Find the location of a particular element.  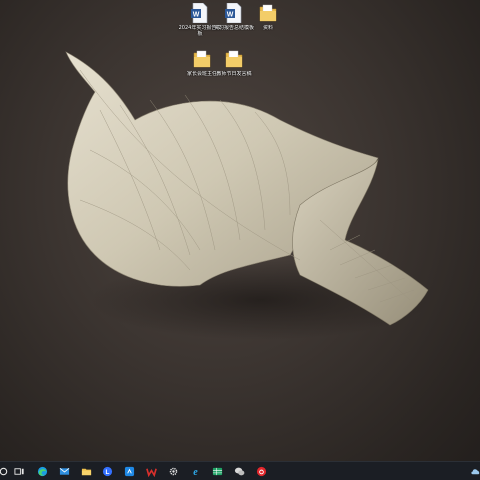

search-icon is located at coordinates (3, 471).